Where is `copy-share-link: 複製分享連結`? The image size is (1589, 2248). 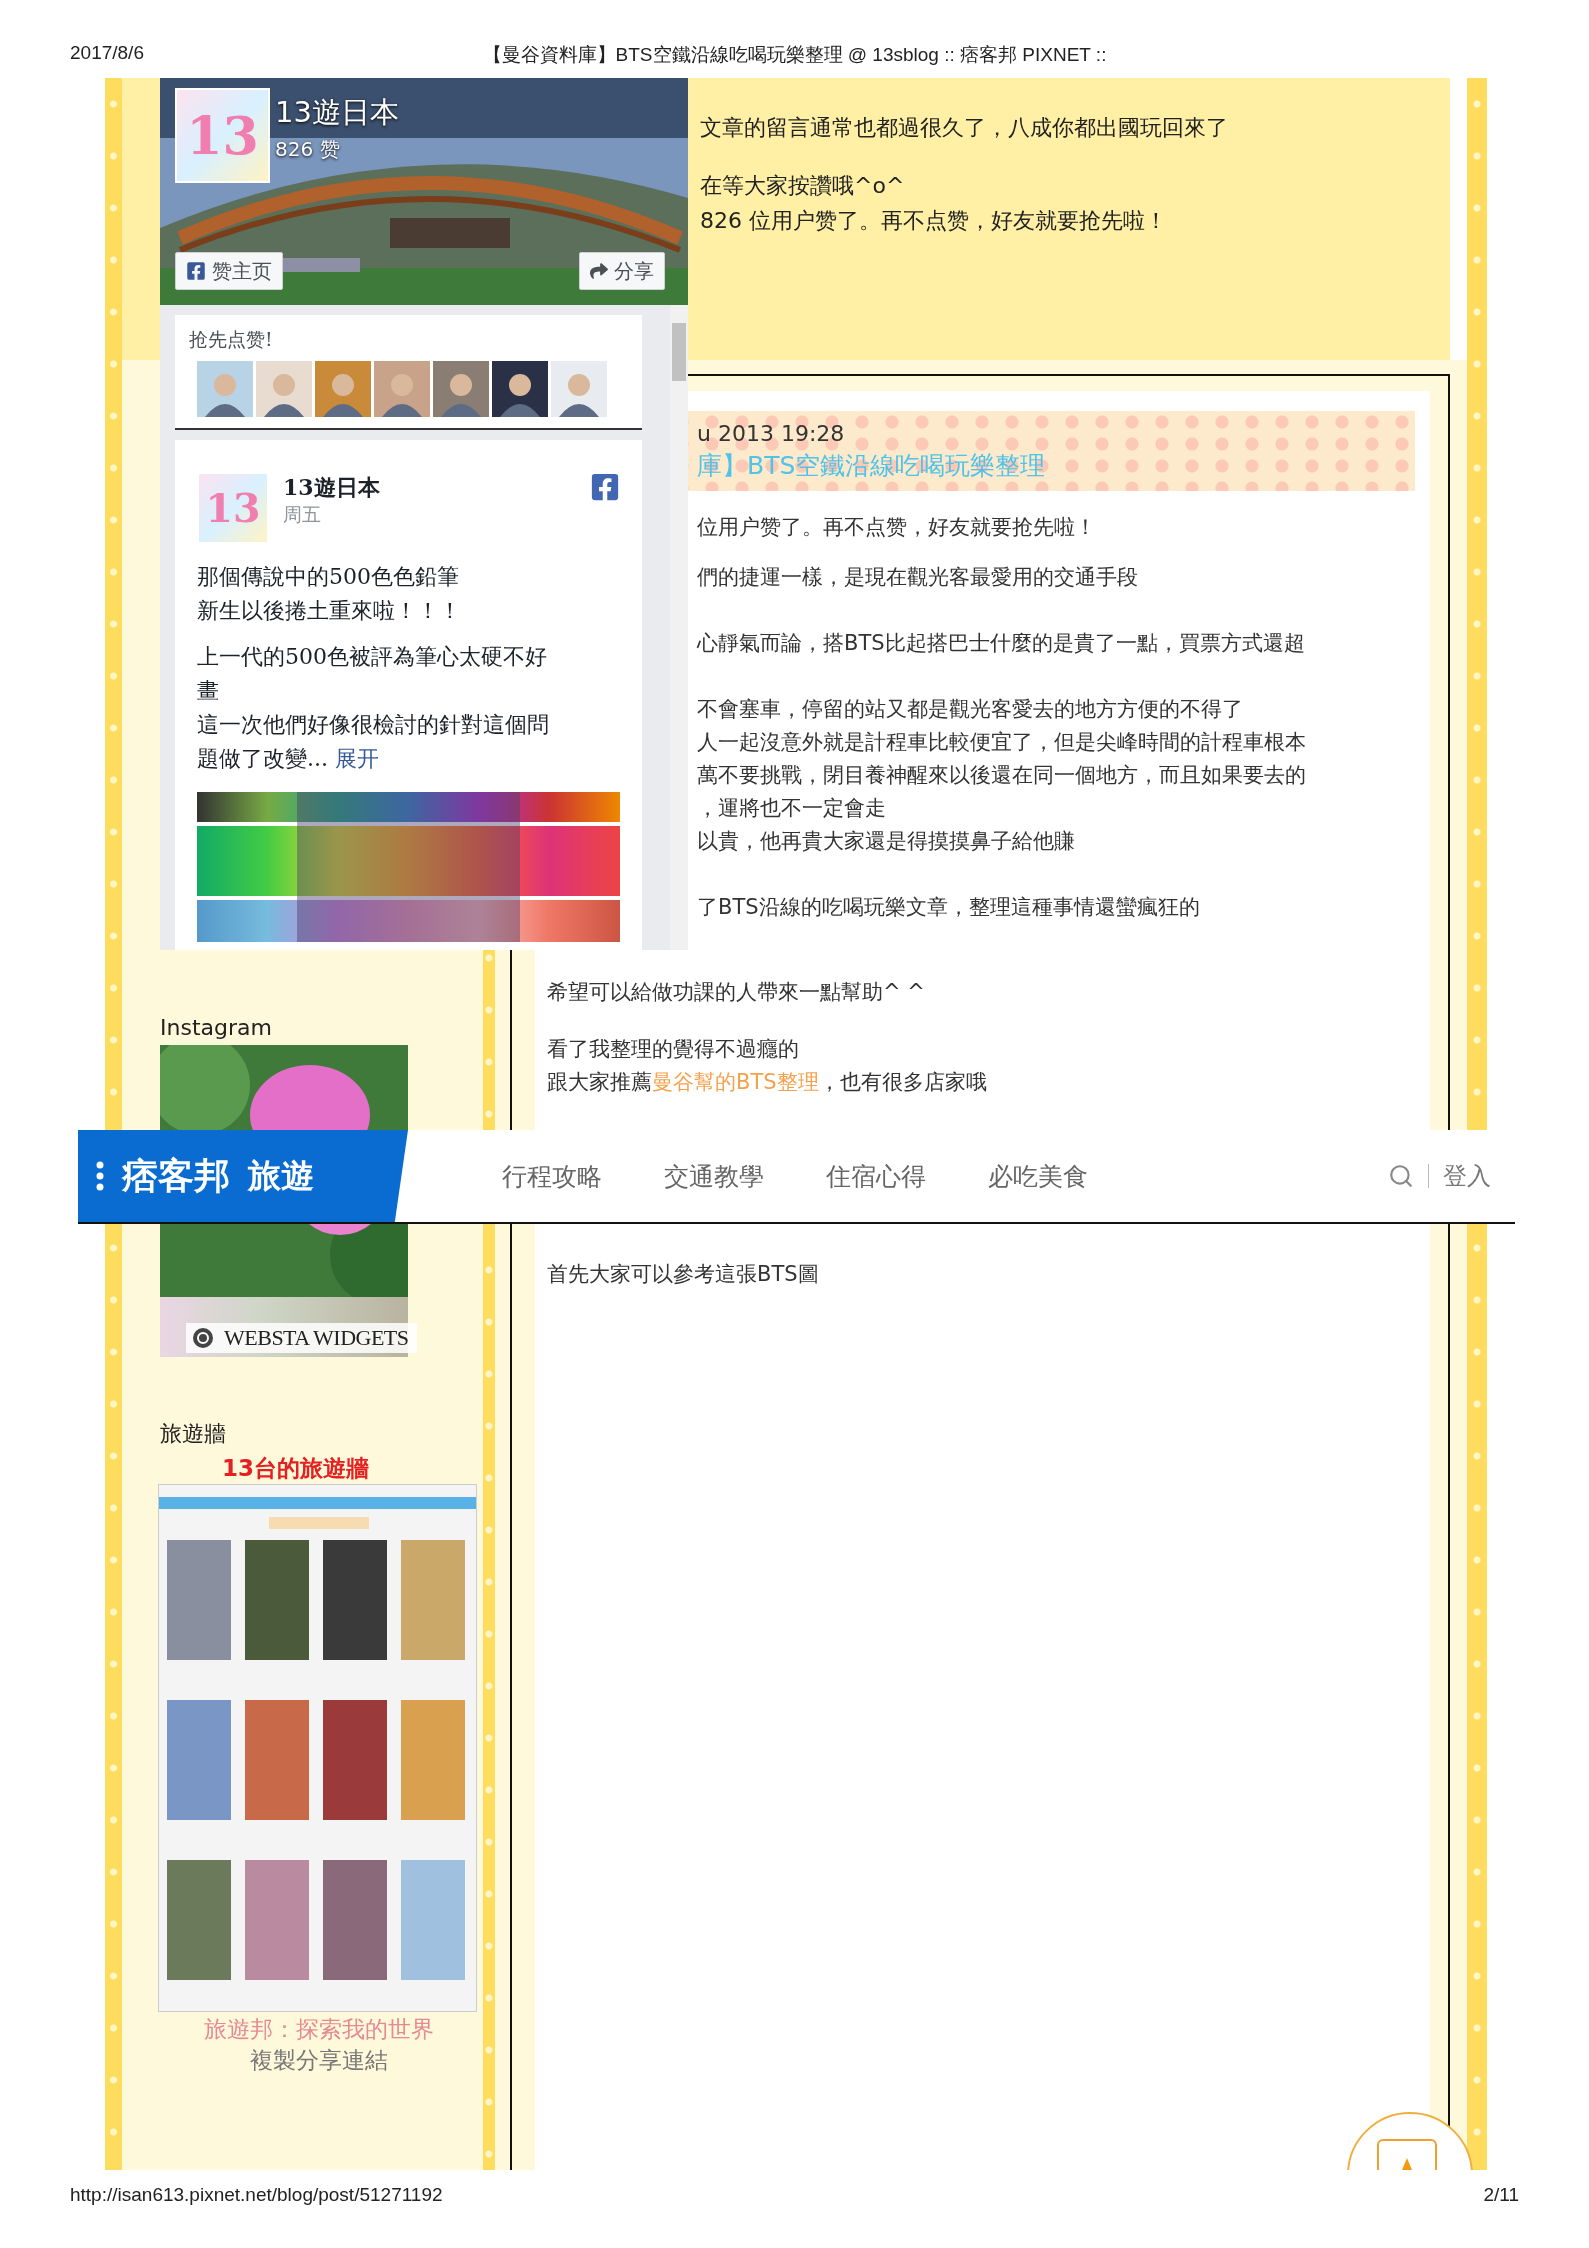
copy-share-link: 複製分享連結 is located at coordinates (318, 2060).